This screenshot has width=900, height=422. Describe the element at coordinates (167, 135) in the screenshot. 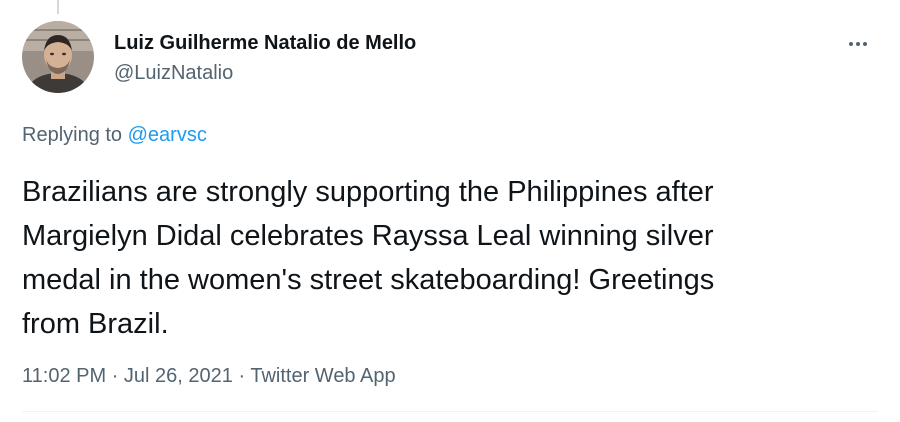

I see `reply-mention-link: @earvsc` at that location.